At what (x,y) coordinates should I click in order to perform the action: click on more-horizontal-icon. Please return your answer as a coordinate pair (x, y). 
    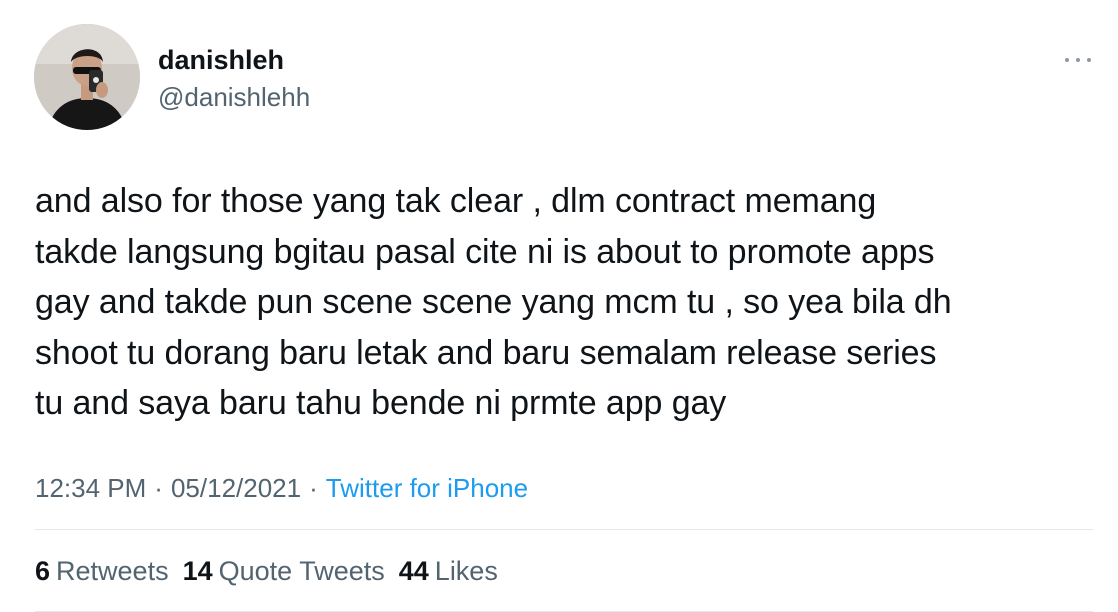
    Looking at the image, I should click on (1078, 60).